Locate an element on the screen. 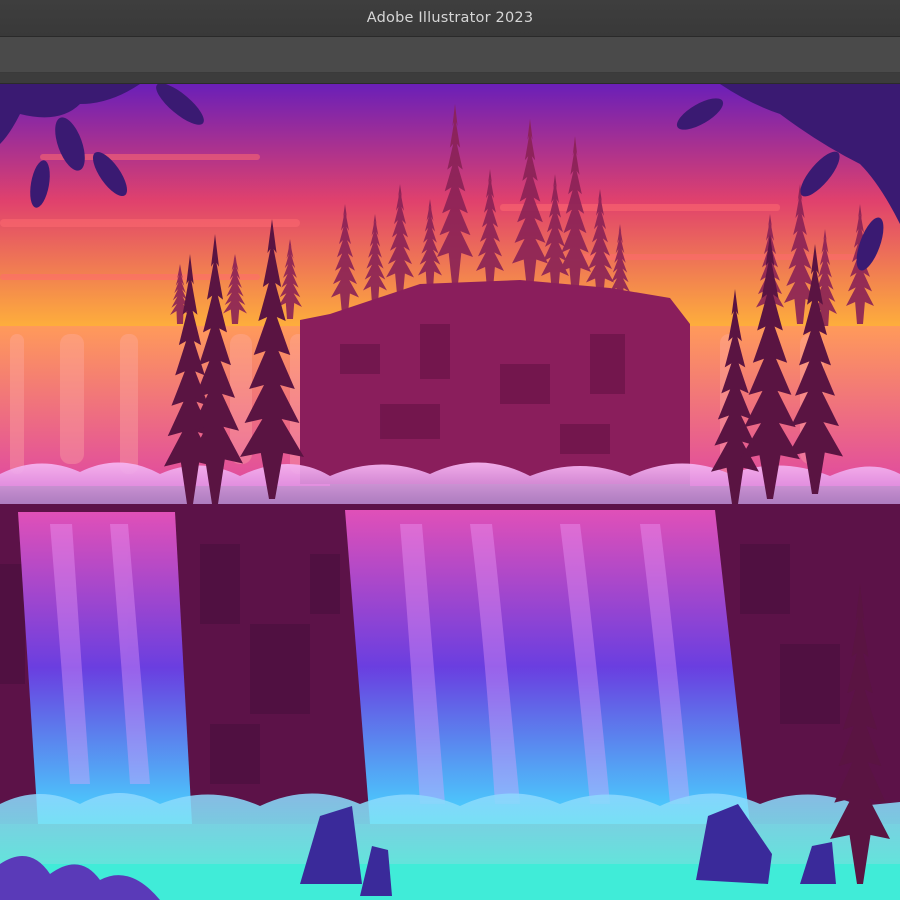  title-bar: Adobe Illustrator 2023 is located at coordinates (450, 18).